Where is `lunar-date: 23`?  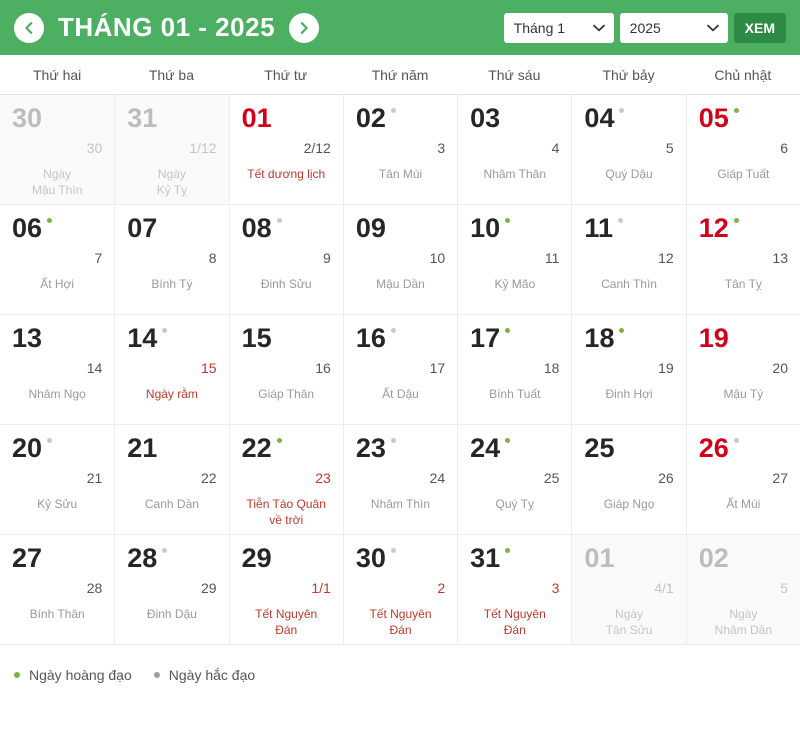 lunar-date: 23 is located at coordinates (323, 478).